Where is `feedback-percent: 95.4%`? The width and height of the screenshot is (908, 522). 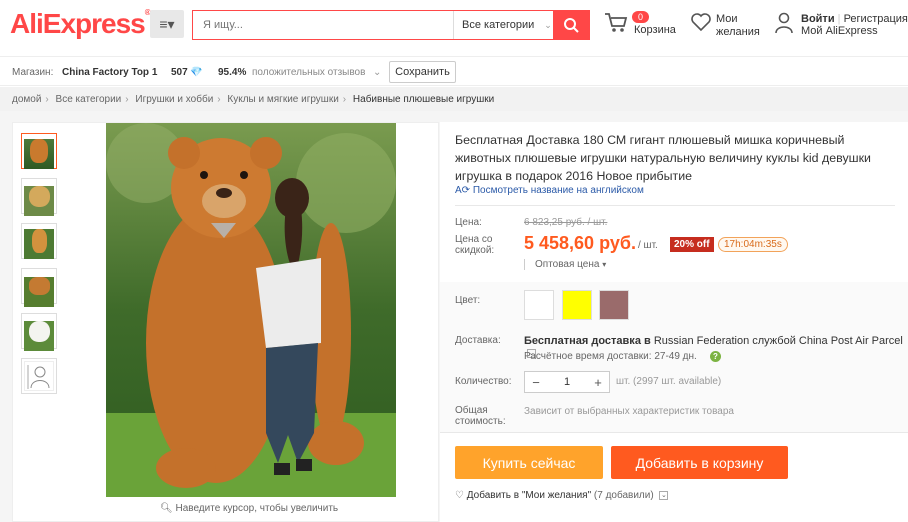
feedback-percent: 95.4% is located at coordinates (232, 72).